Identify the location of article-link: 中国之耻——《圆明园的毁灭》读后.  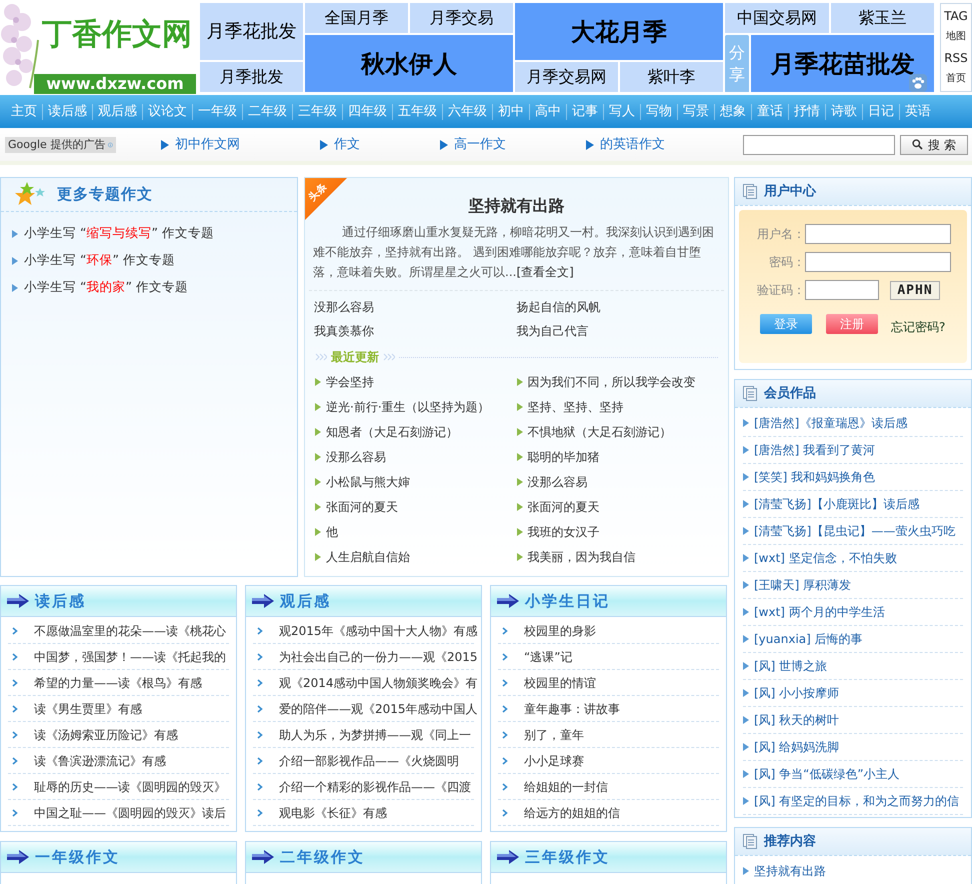
(130, 813).